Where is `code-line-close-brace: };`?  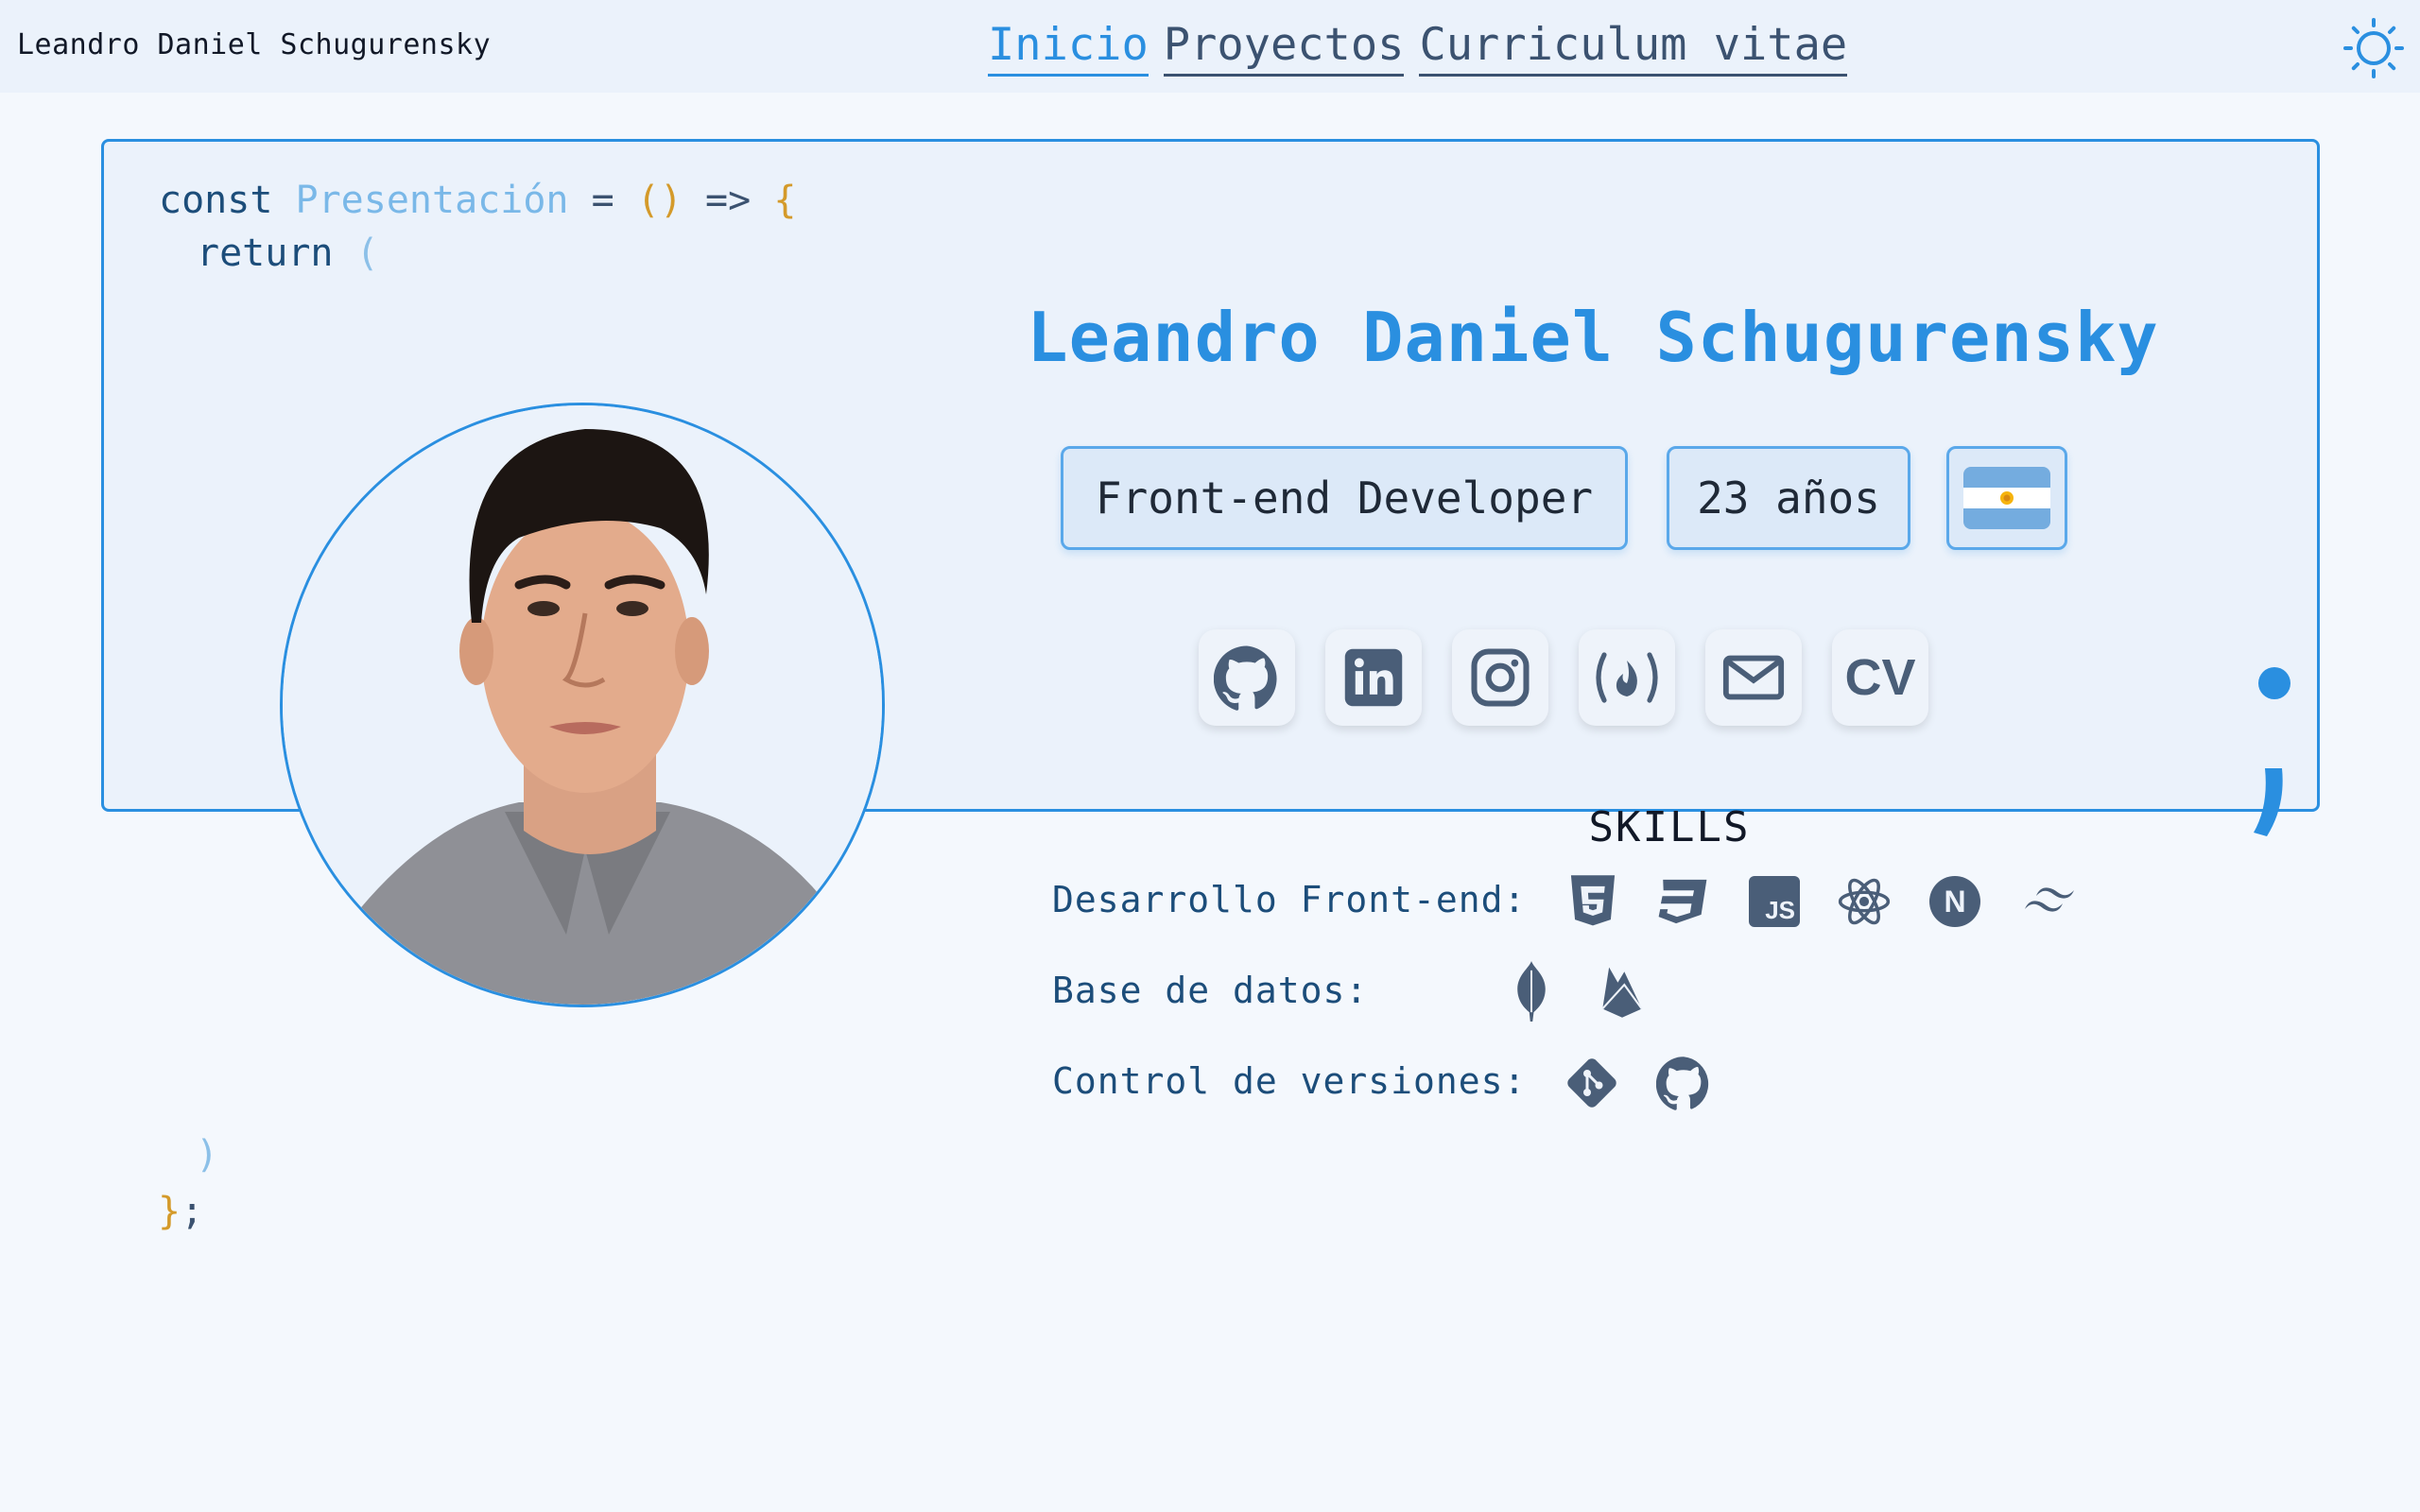 code-line-close-brace: }; is located at coordinates (180, 1211).